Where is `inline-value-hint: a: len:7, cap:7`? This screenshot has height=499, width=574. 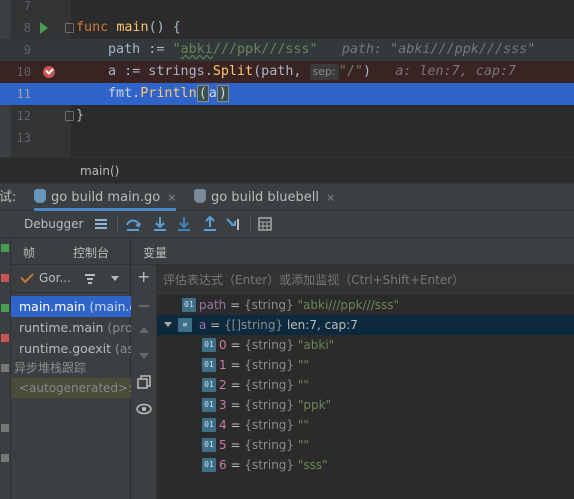
inline-value-hint: a: len:7, cap:7 is located at coordinates (456, 71).